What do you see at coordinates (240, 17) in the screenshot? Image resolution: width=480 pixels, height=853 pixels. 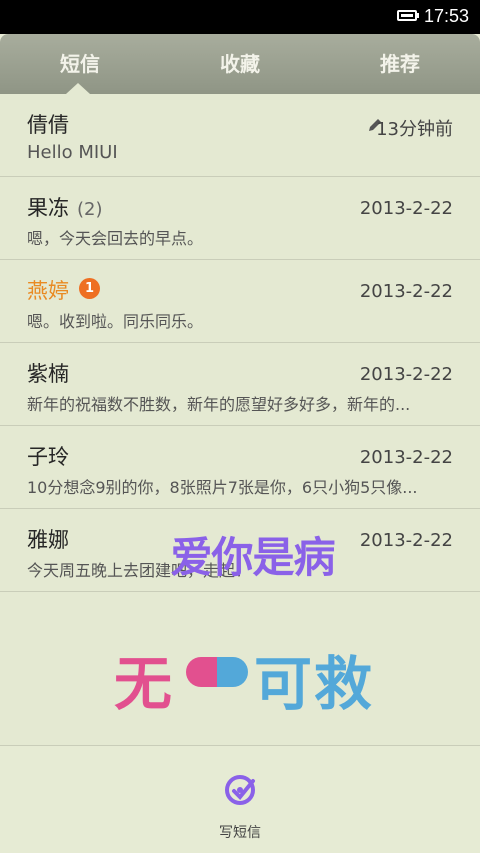 I see `status-bar: 17:53` at bounding box center [240, 17].